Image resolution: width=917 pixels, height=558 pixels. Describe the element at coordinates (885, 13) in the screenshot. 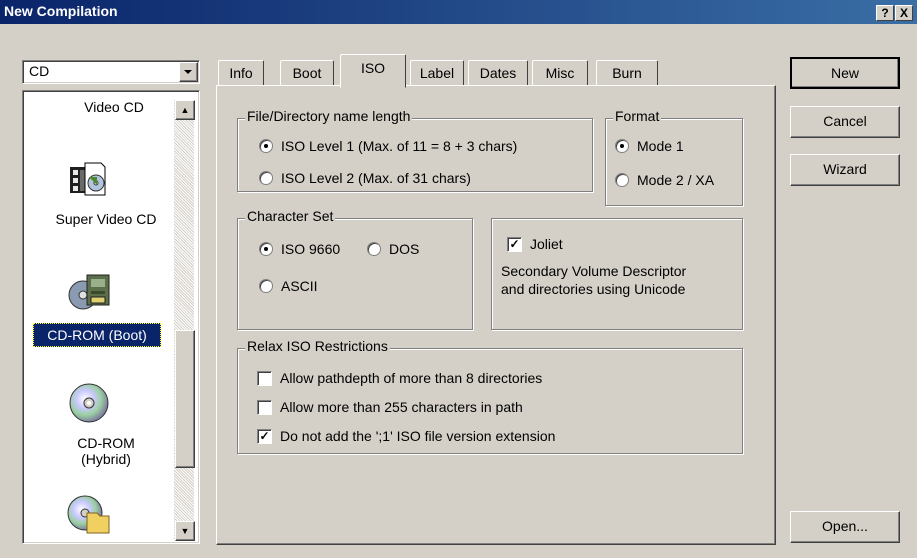

I see `help-button: ?` at that location.